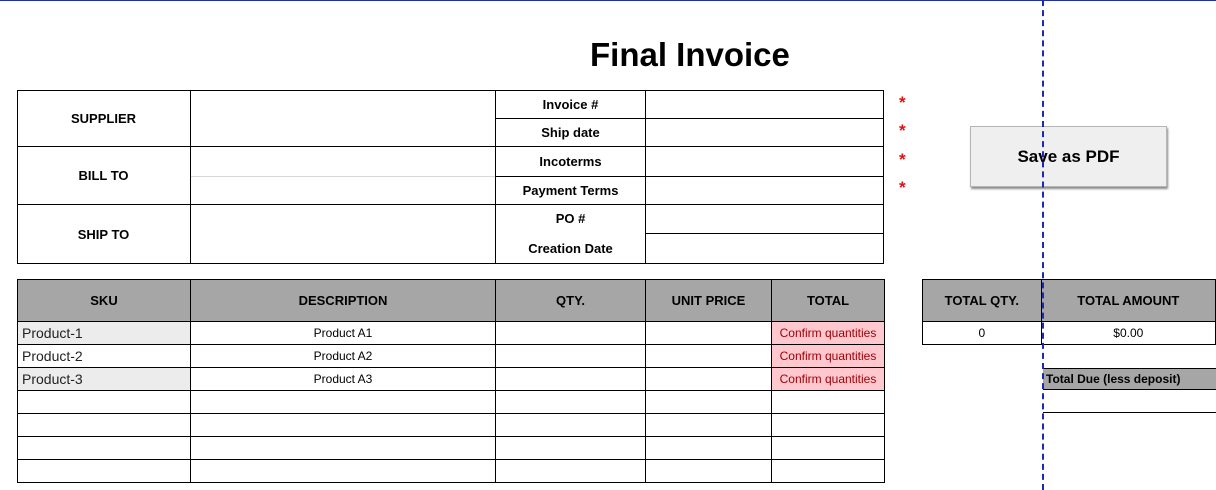 The height and width of the screenshot is (490, 1216). Describe the element at coordinates (104, 300) in the screenshot. I see `sku-header: SKU` at that location.